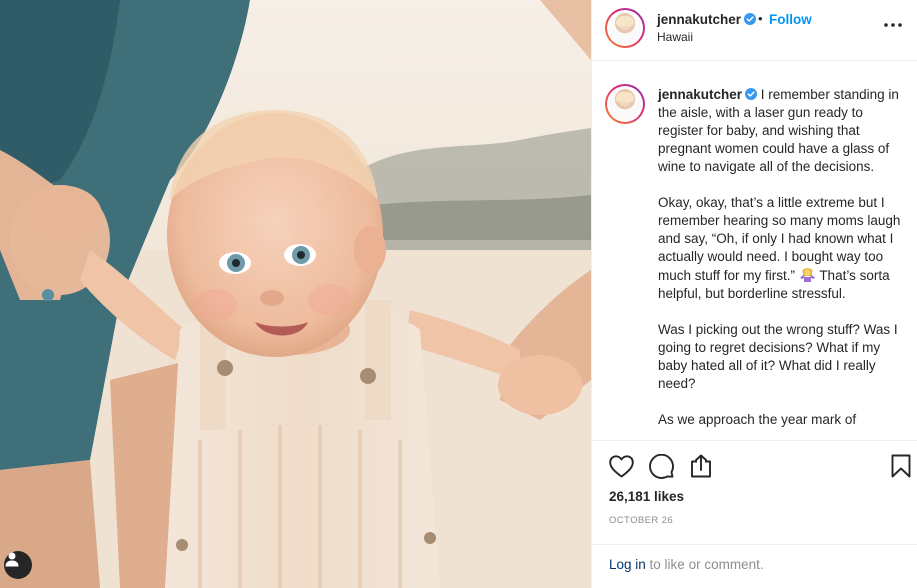 This screenshot has width=917, height=588. What do you see at coordinates (807, 275) in the screenshot?
I see `woman-shrugging-emoji-icon` at bounding box center [807, 275].